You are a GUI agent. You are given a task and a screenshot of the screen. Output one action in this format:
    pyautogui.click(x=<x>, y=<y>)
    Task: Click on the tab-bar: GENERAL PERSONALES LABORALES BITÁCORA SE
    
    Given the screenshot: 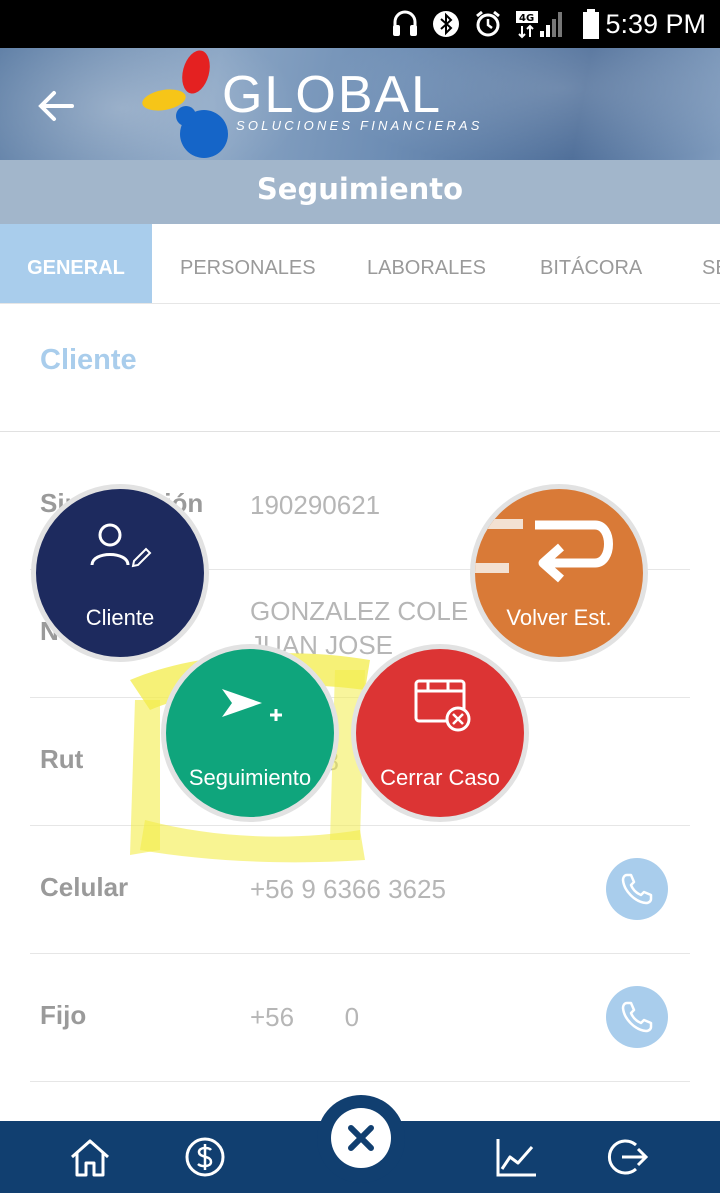 What is the action you would take?
    pyautogui.click(x=360, y=264)
    